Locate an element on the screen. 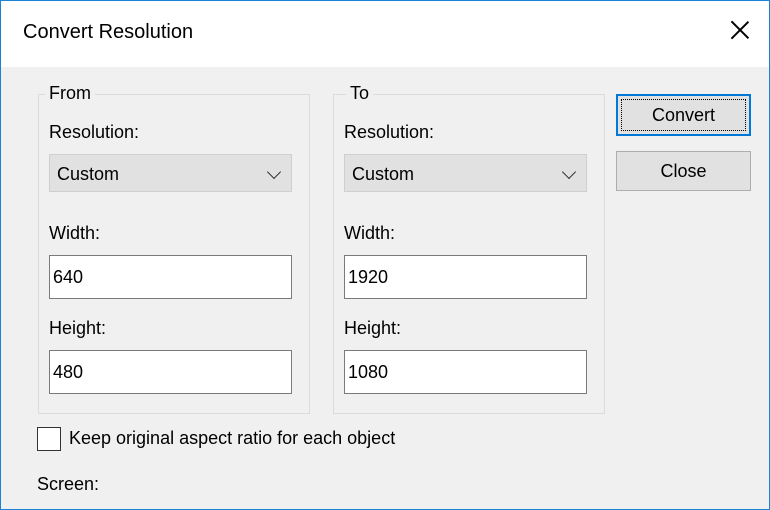  window-title: Convert Resolution is located at coordinates (108, 32).